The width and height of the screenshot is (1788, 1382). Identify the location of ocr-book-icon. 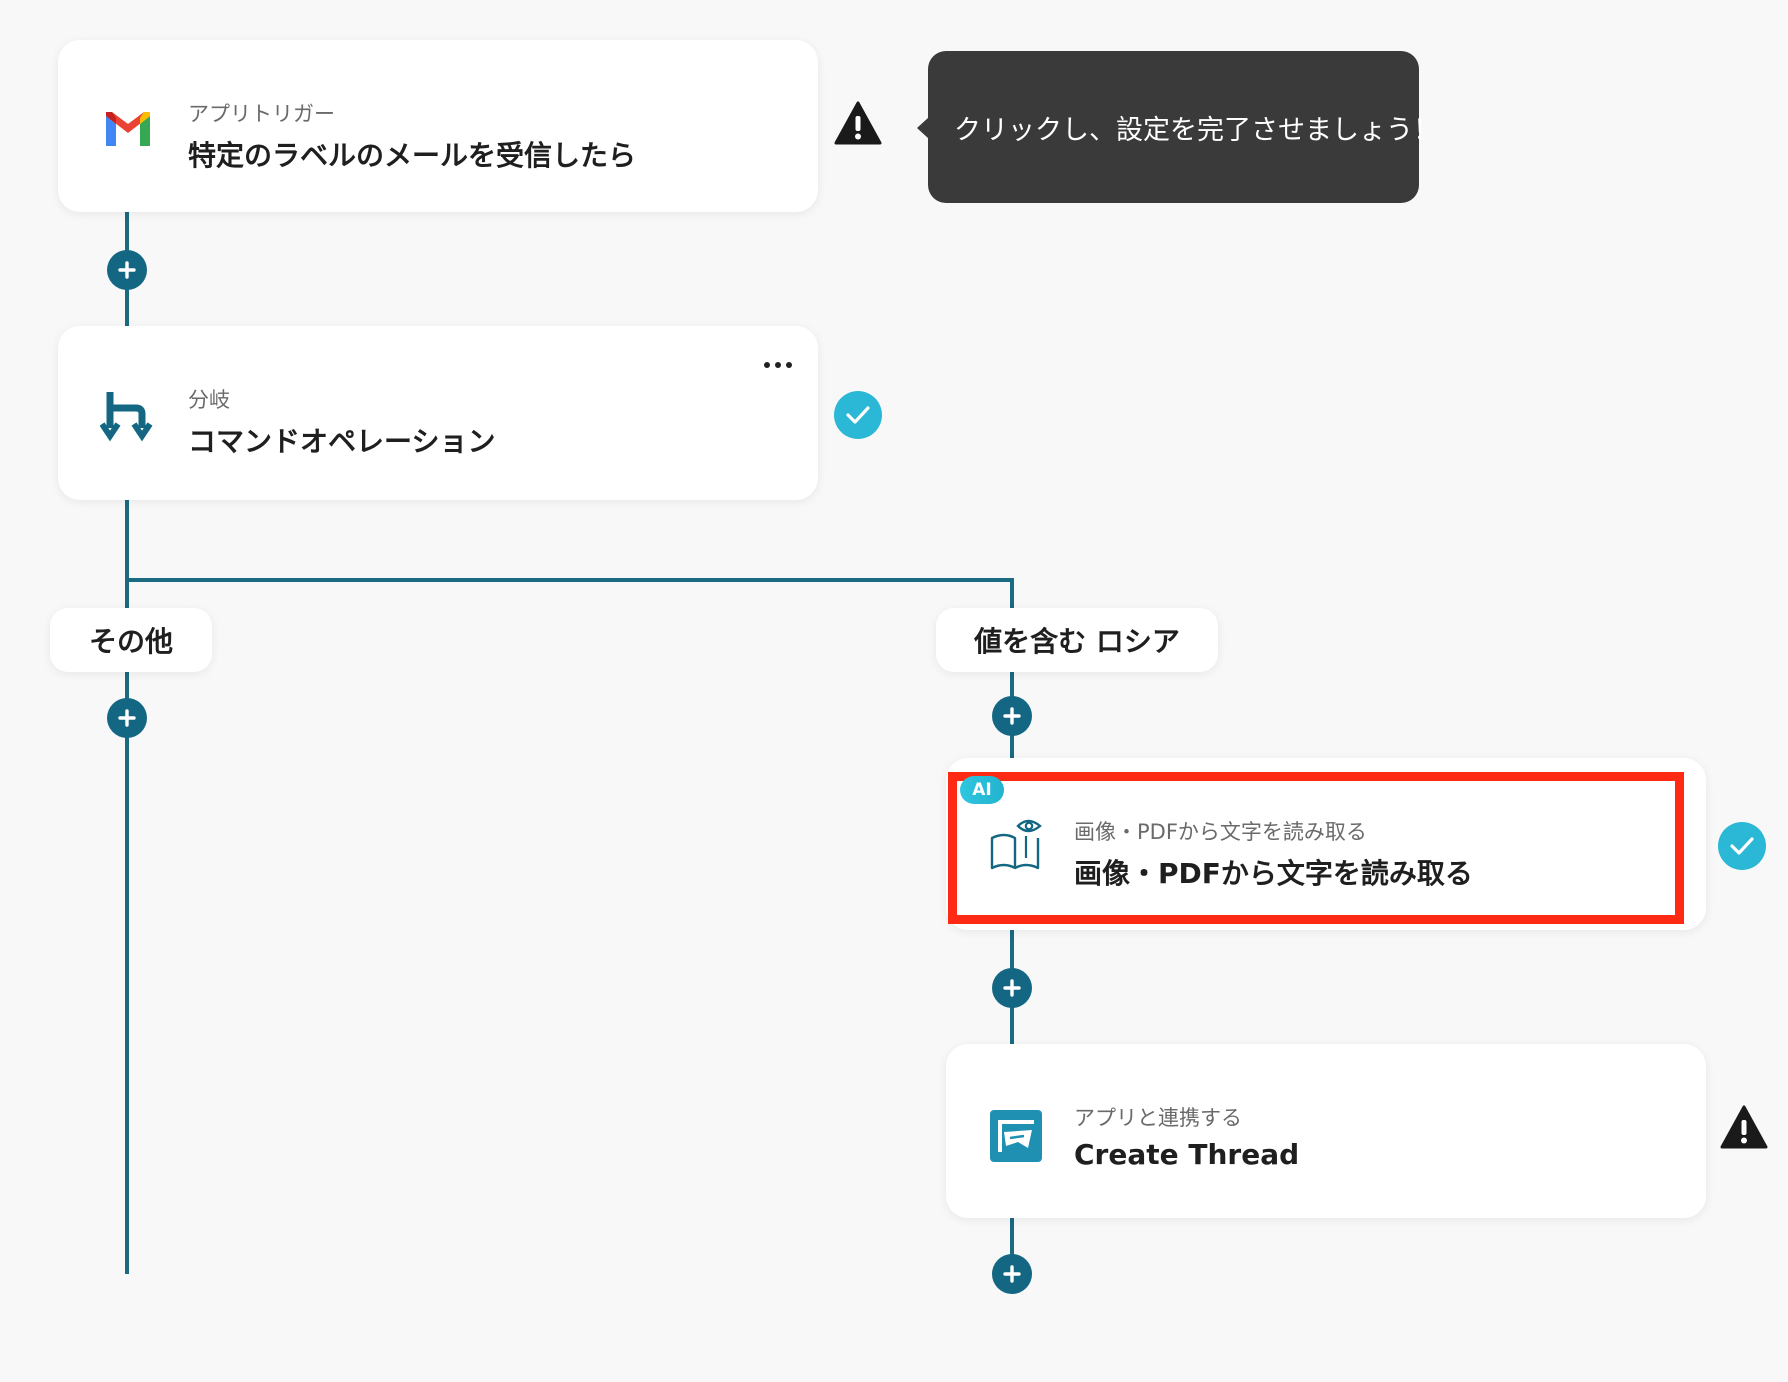
(1016, 844).